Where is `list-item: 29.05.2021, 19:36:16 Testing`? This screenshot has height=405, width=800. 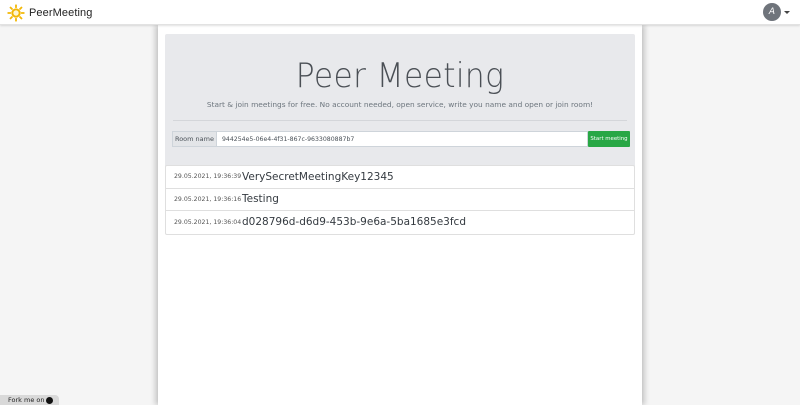 list-item: 29.05.2021, 19:36:16 Testing is located at coordinates (400, 200).